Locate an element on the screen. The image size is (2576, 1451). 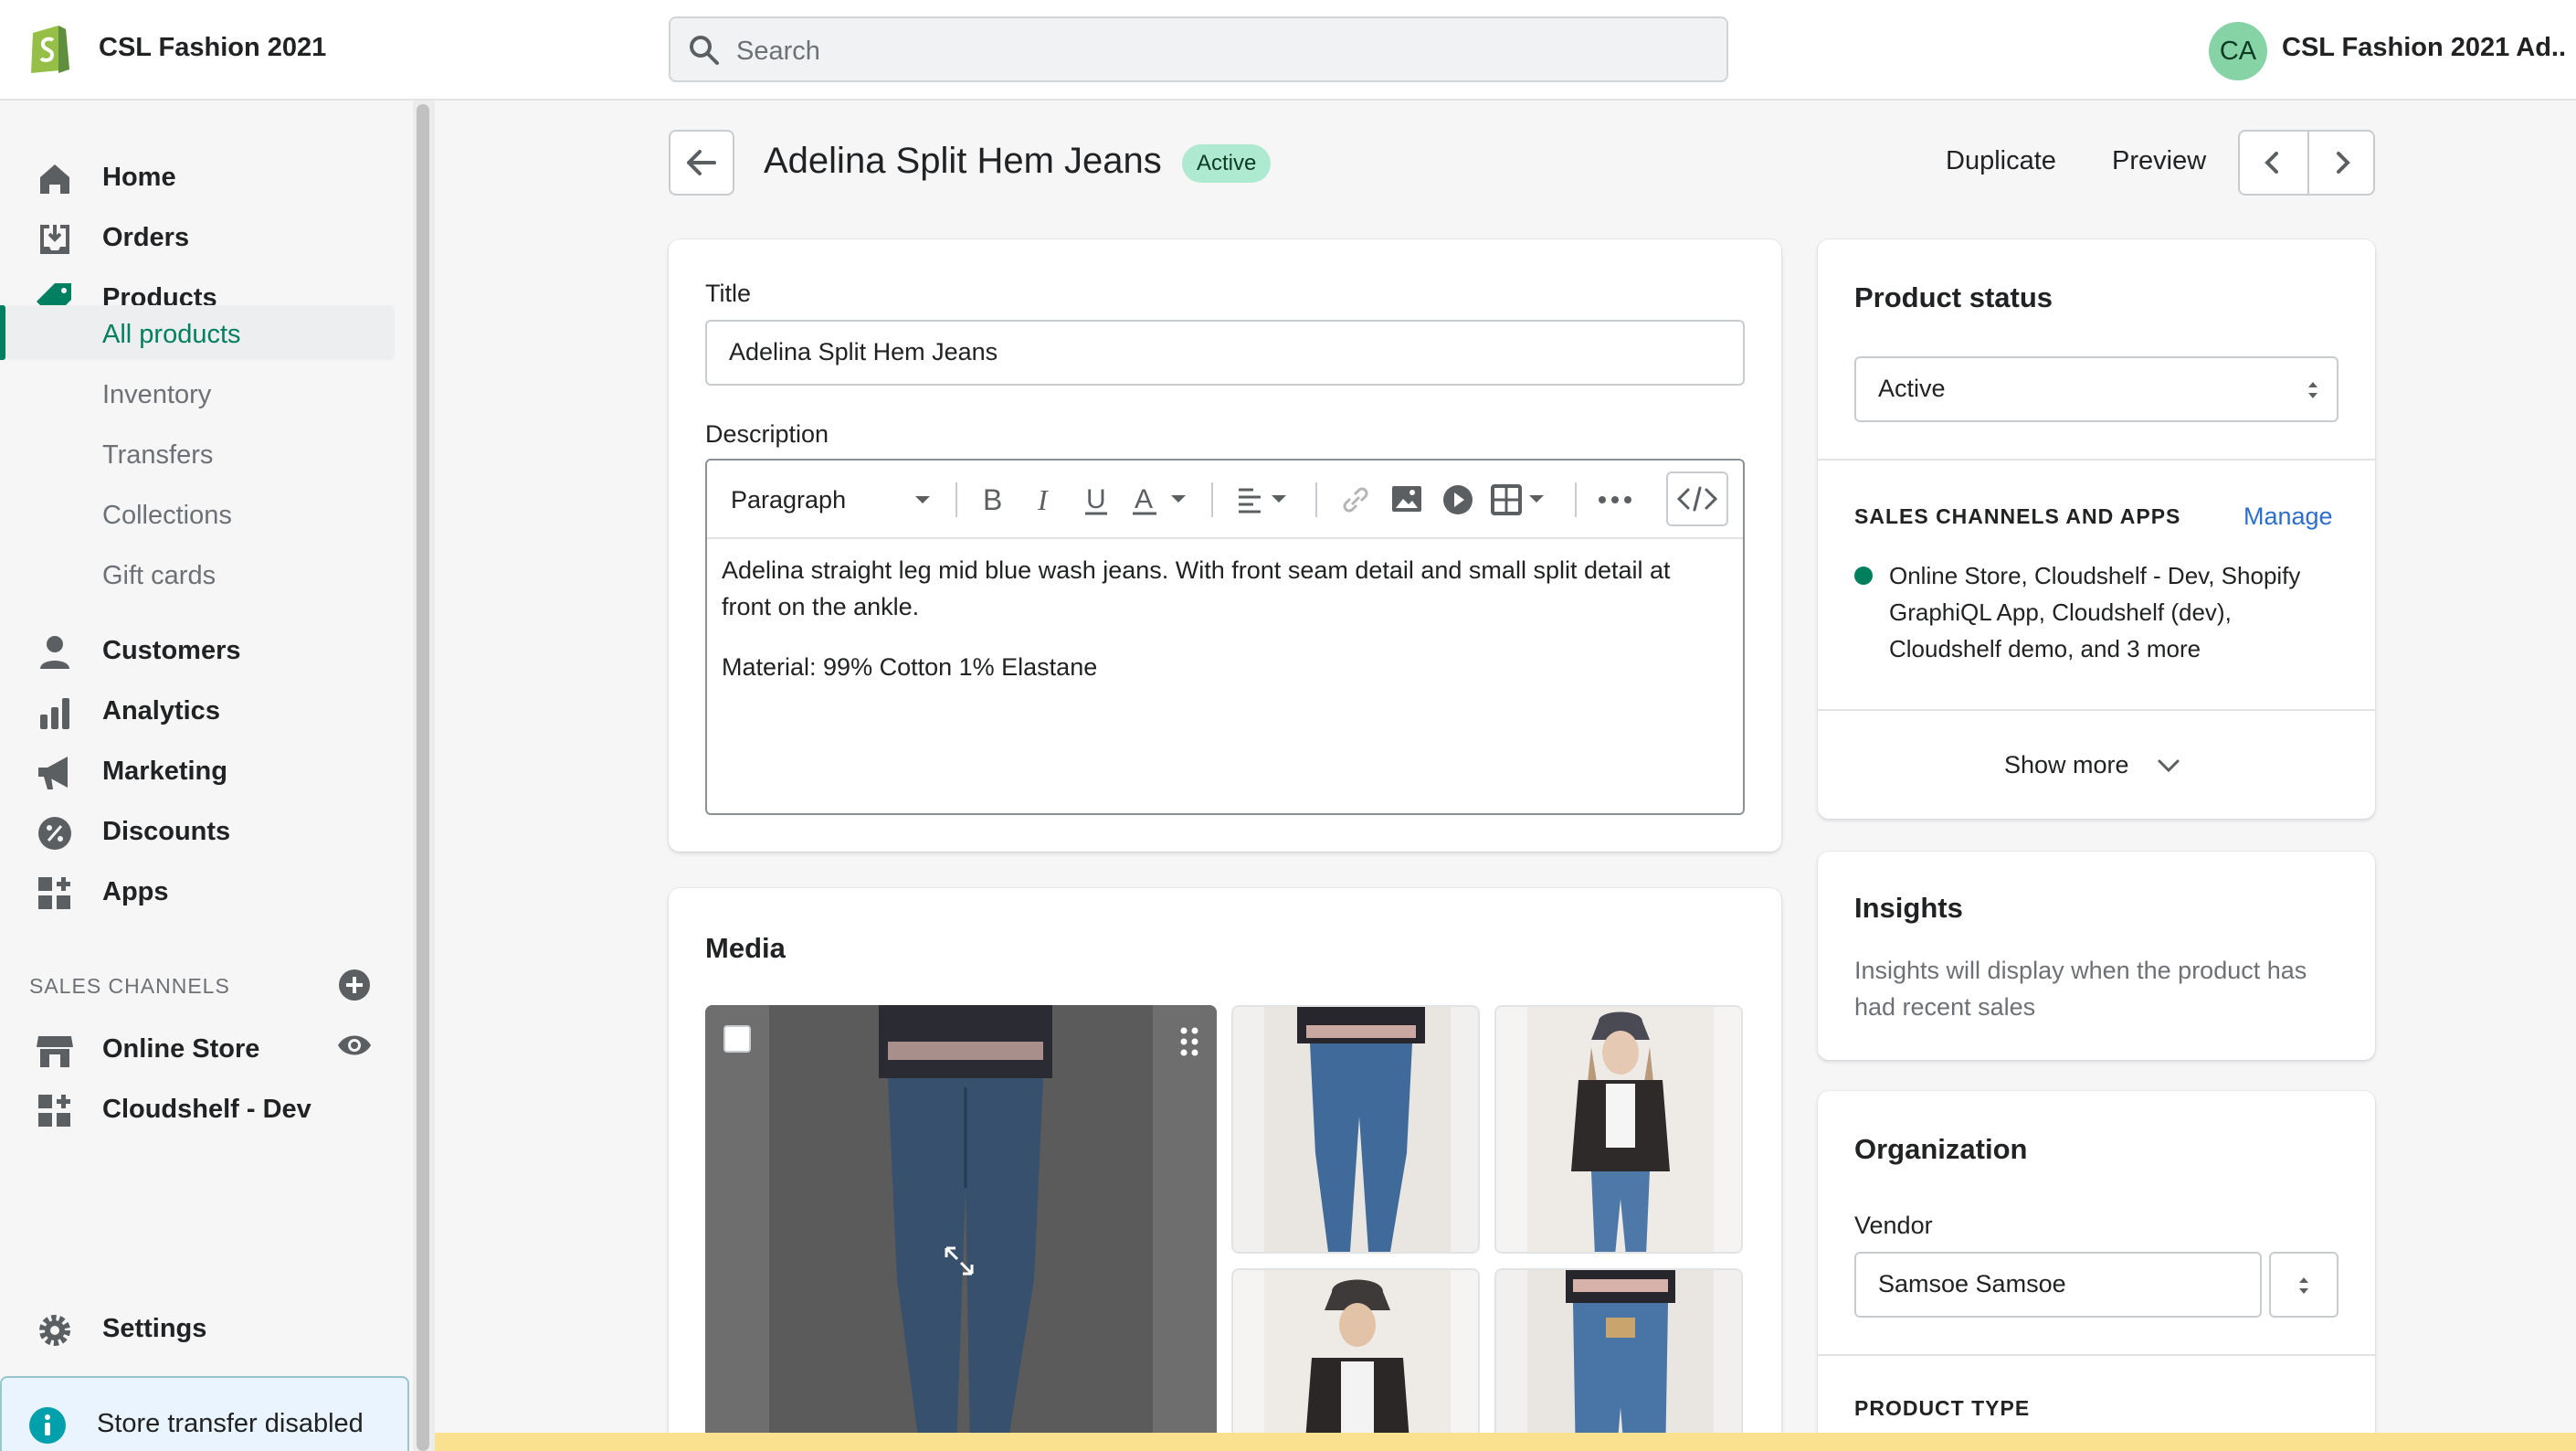
title-field: Adelina Split Hem Jeans is located at coordinates (1225, 353).